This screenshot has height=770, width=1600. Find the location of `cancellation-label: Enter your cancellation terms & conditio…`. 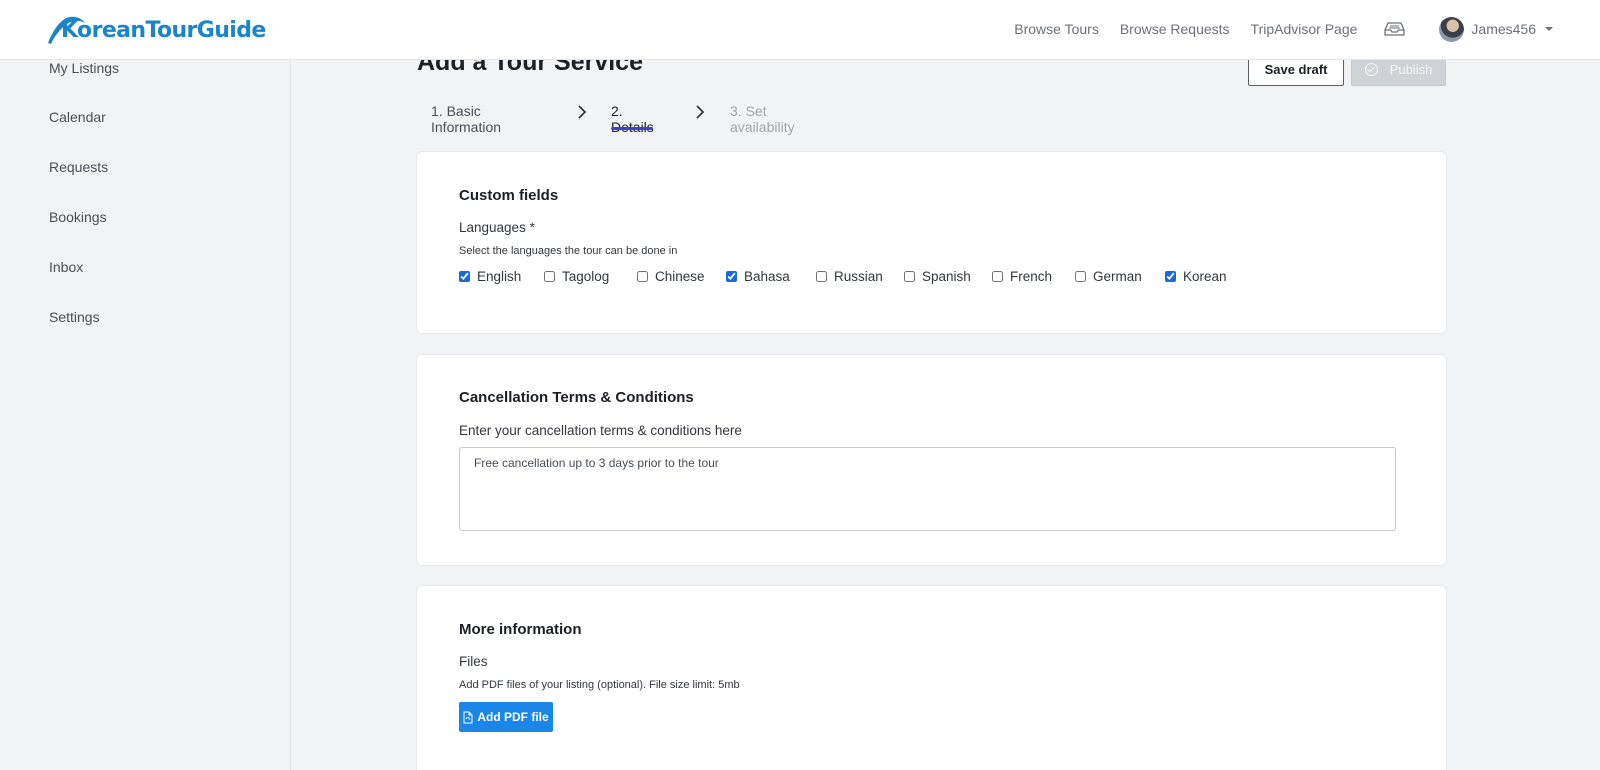

cancellation-label: Enter your cancellation terms & conditio… is located at coordinates (600, 430).